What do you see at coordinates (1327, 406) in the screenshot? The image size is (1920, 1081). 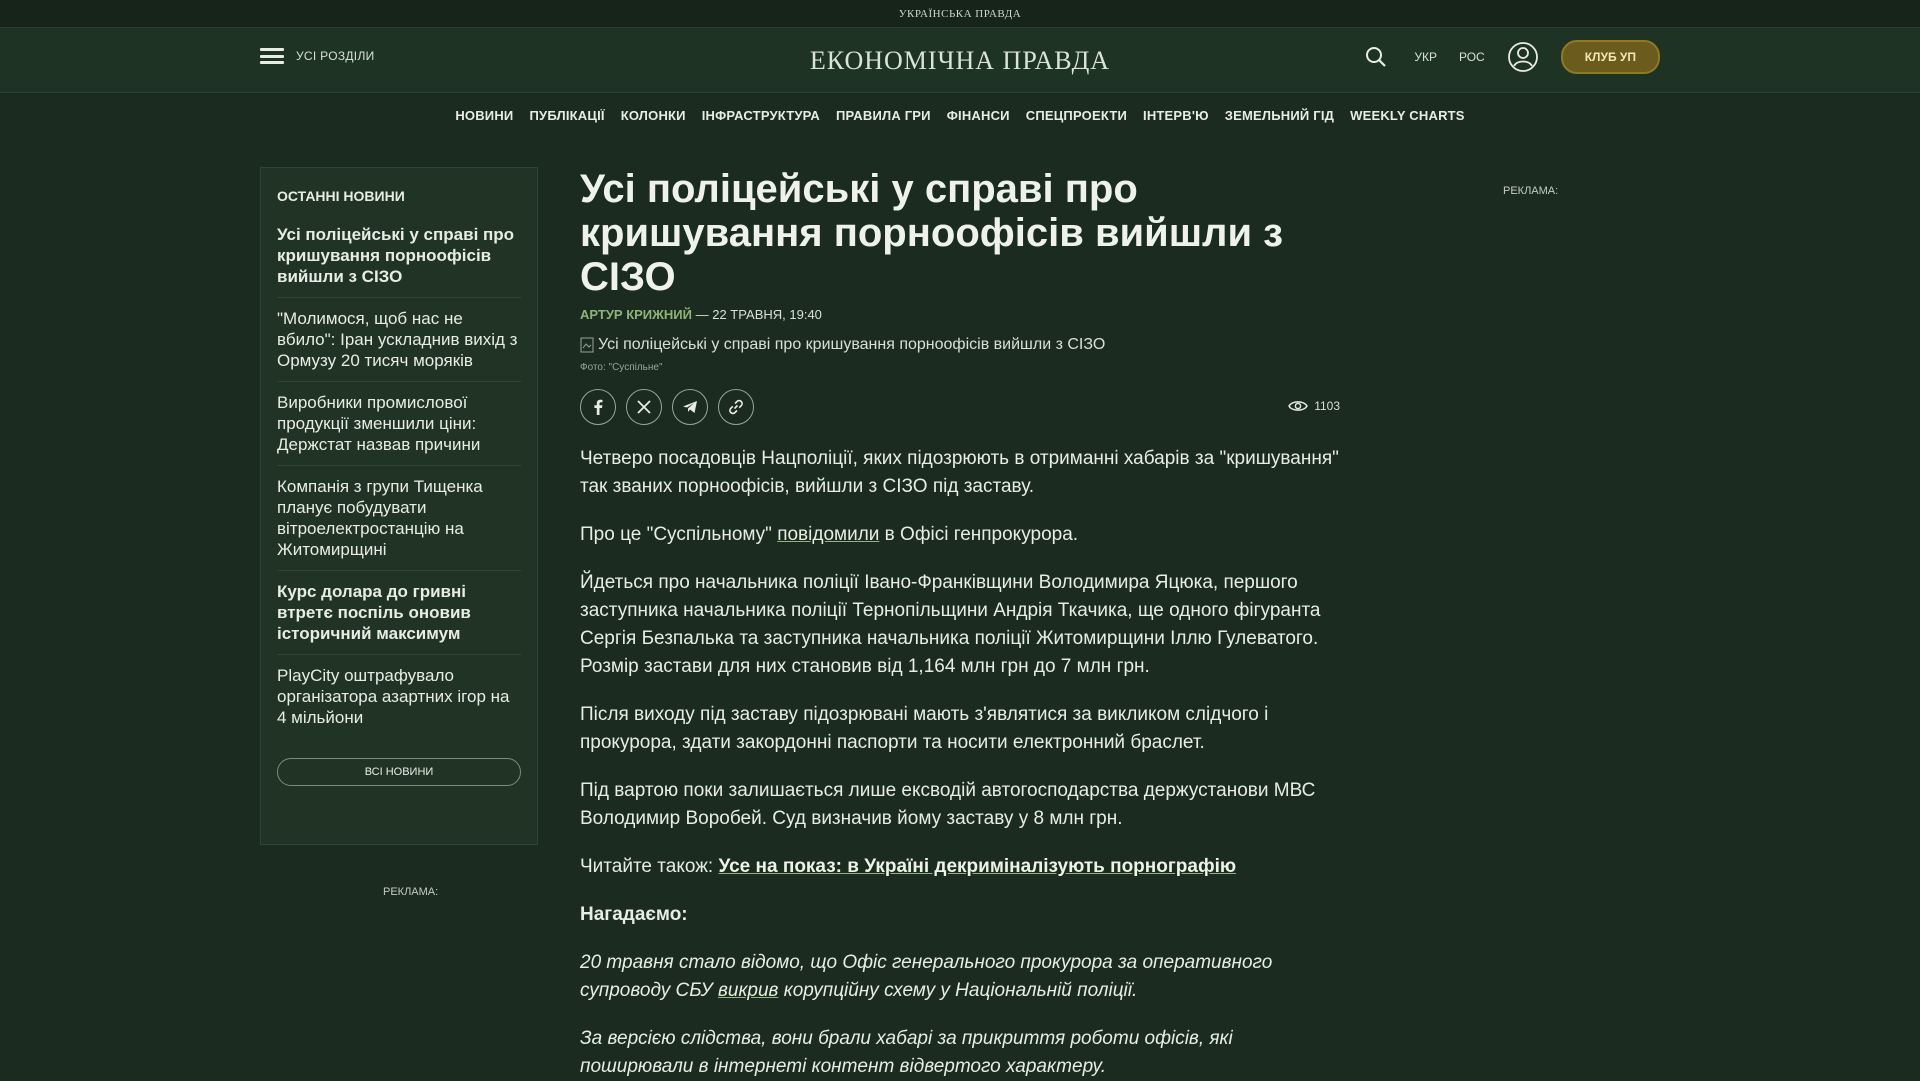 I see `views-count: 1103` at bounding box center [1327, 406].